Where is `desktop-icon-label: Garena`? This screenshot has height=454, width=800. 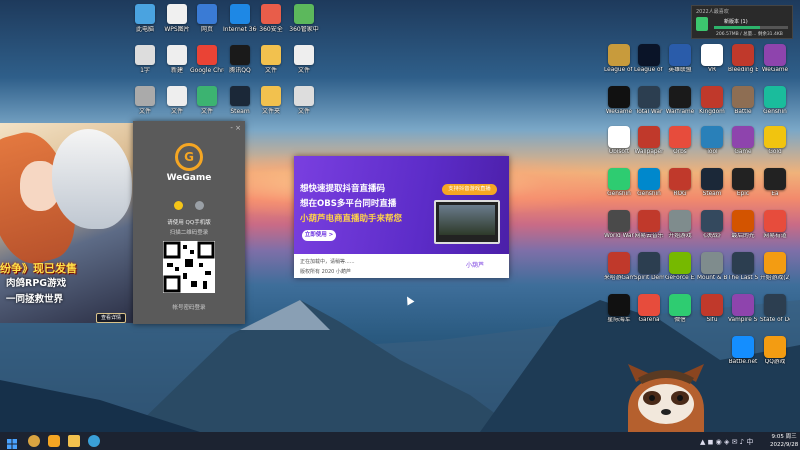 desktop-icon-label: Garena is located at coordinates (649, 320).